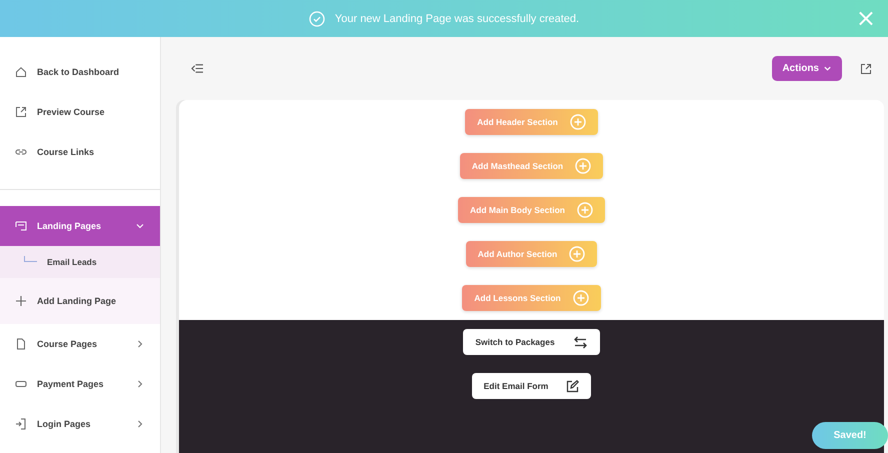 The width and height of the screenshot is (888, 453). I want to click on sidebar-link: Preview Course, so click(80, 112).